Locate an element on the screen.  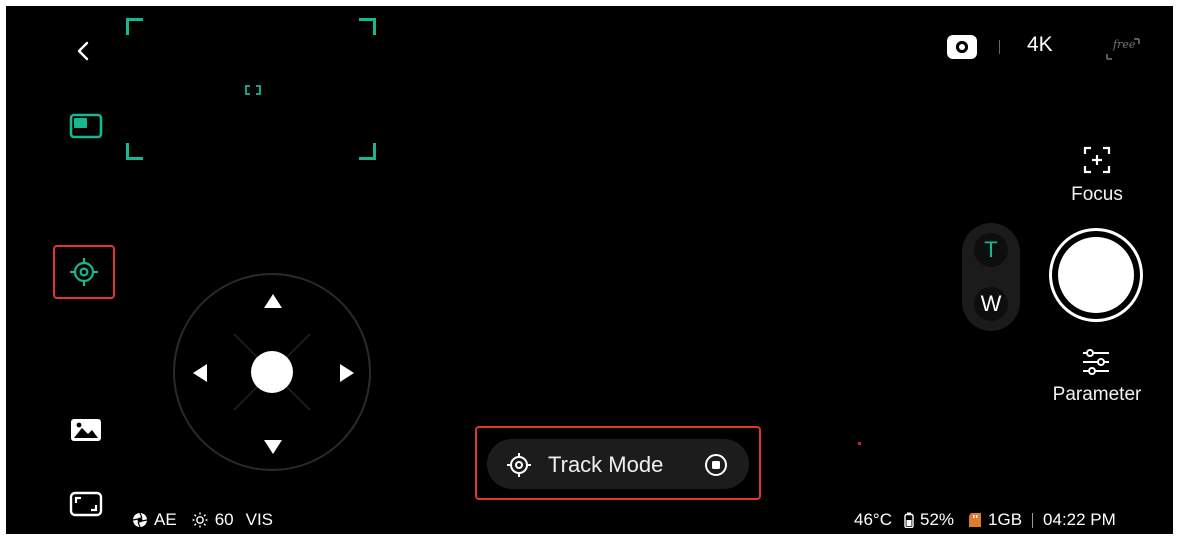
joystick-left-arrow-icon is located at coordinates (200, 373).